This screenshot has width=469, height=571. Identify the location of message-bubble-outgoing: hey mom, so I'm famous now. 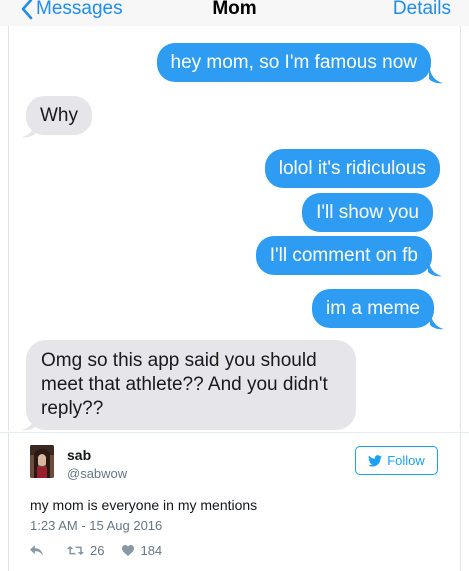
(293, 62).